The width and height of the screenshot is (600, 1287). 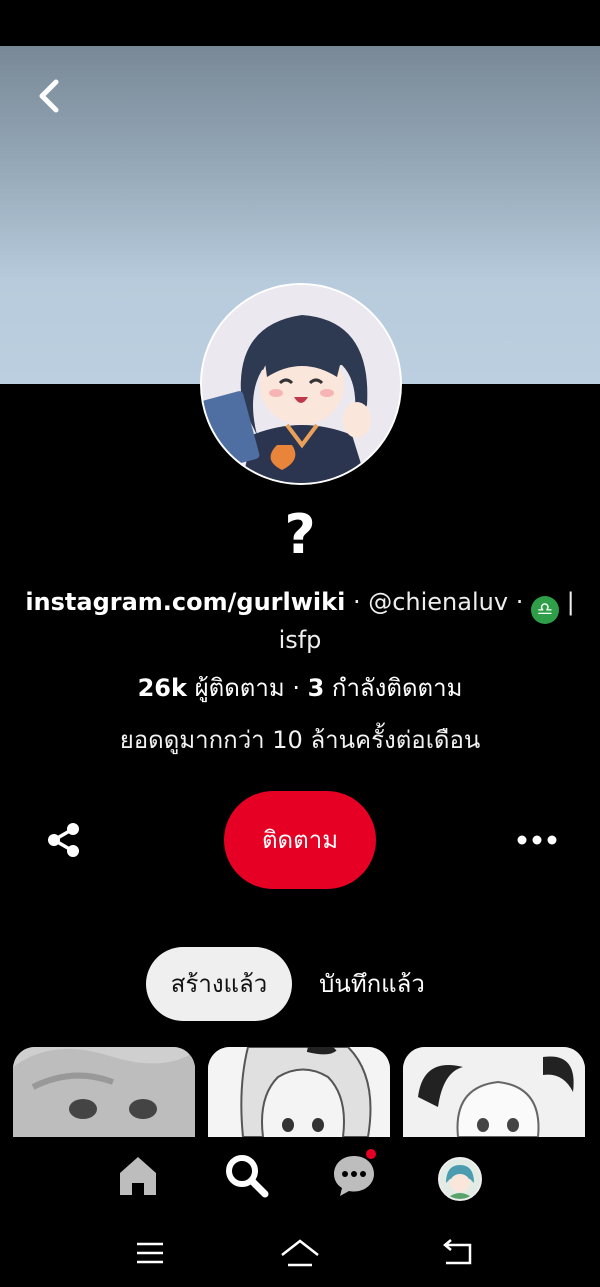 I want to click on nav-profile, so click(x=462, y=1181).